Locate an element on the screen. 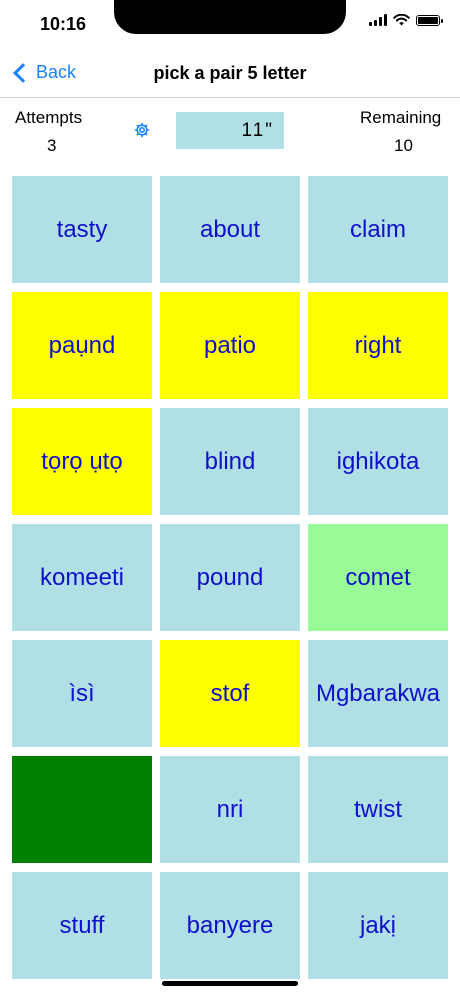  status-icons is located at coordinates (406, 20).